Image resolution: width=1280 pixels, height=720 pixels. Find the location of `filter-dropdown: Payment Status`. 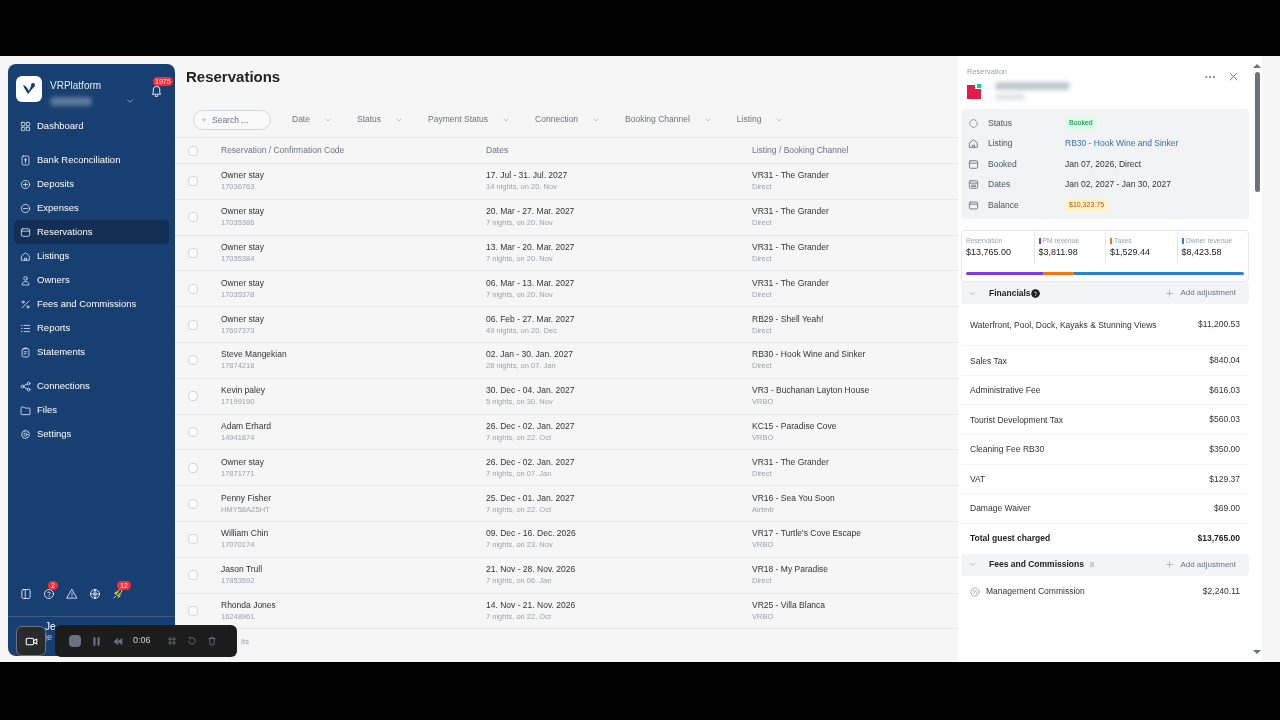

filter-dropdown: Payment Status is located at coordinates (469, 119).